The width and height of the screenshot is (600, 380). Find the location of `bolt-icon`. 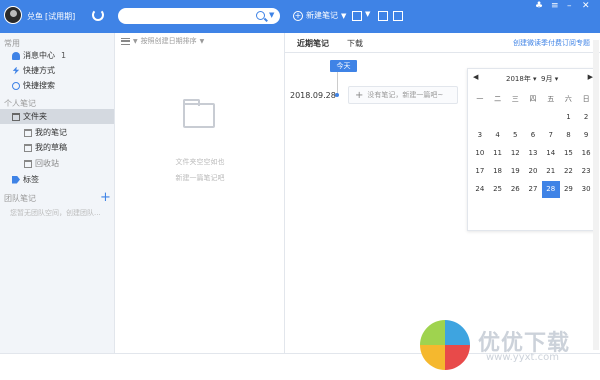

bolt-icon is located at coordinates (16, 70).